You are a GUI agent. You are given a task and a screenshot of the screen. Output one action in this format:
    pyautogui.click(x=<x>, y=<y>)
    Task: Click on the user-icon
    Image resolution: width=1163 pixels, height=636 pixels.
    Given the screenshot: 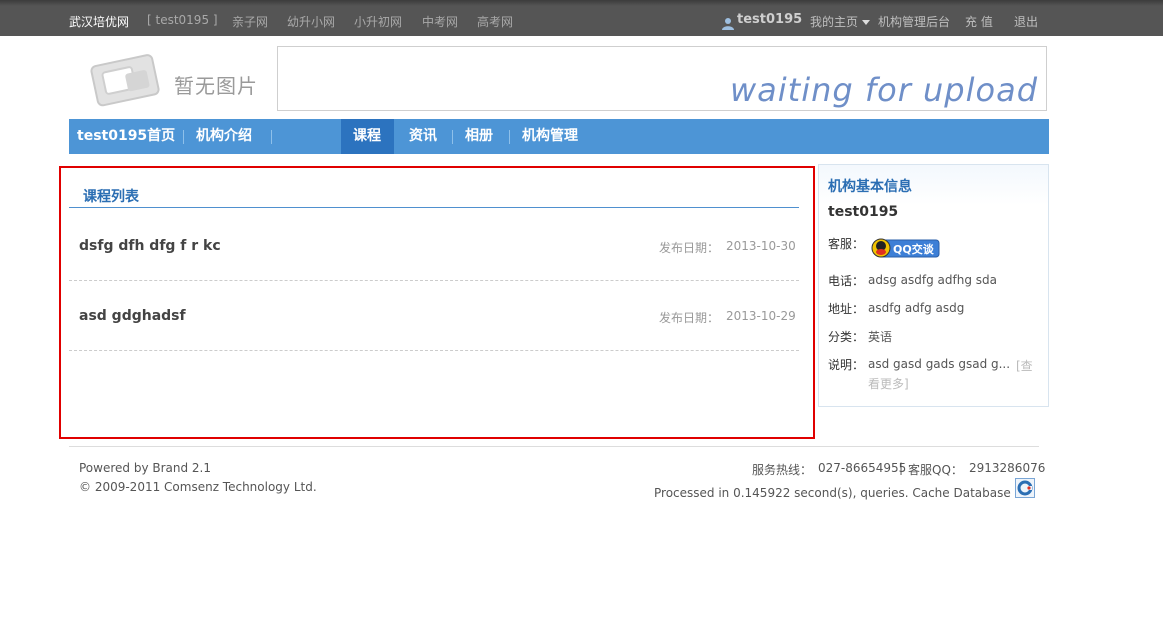 What is the action you would take?
    pyautogui.click(x=728, y=24)
    